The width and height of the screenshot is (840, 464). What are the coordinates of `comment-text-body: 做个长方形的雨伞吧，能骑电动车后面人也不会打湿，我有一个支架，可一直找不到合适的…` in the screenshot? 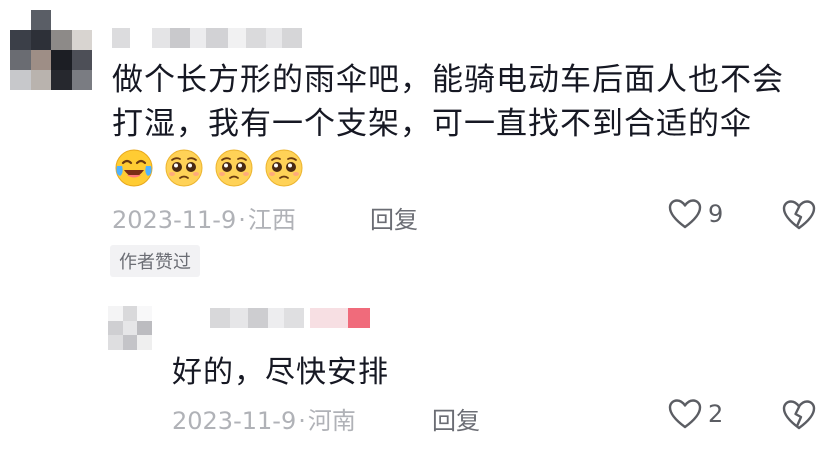 It's located at (448, 102).